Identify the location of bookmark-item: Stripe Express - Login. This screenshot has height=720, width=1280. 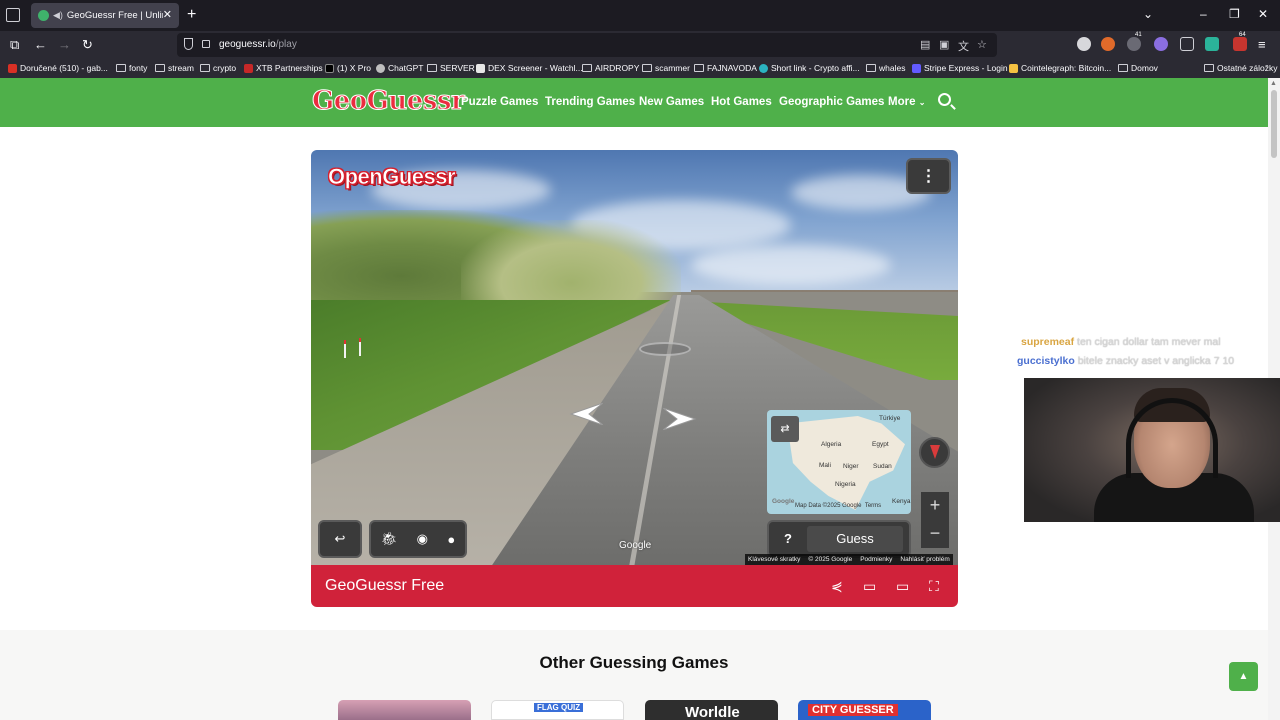
(960, 68).